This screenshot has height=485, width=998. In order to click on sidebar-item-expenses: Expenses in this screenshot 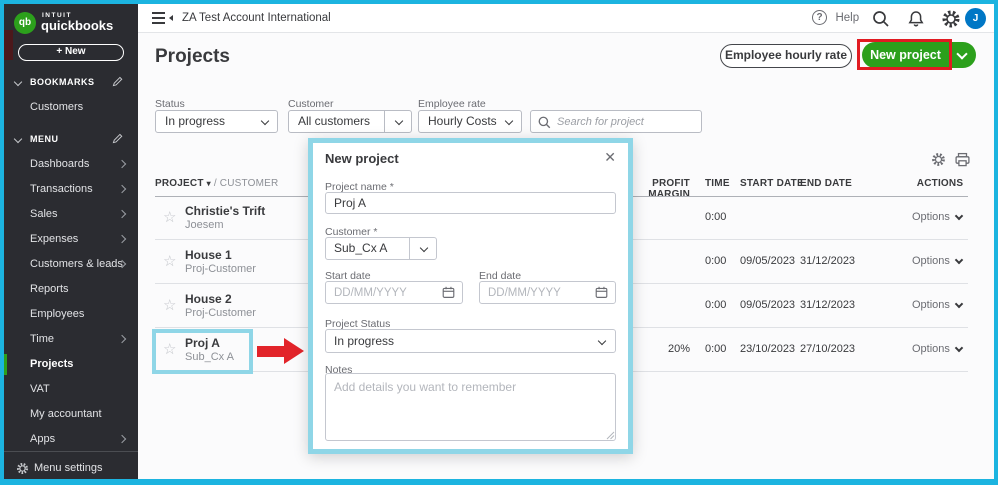, I will do `click(71, 239)`.